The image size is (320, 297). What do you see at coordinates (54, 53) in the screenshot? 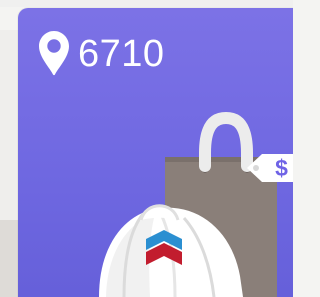
I see `location-pin-icon` at bounding box center [54, 53].